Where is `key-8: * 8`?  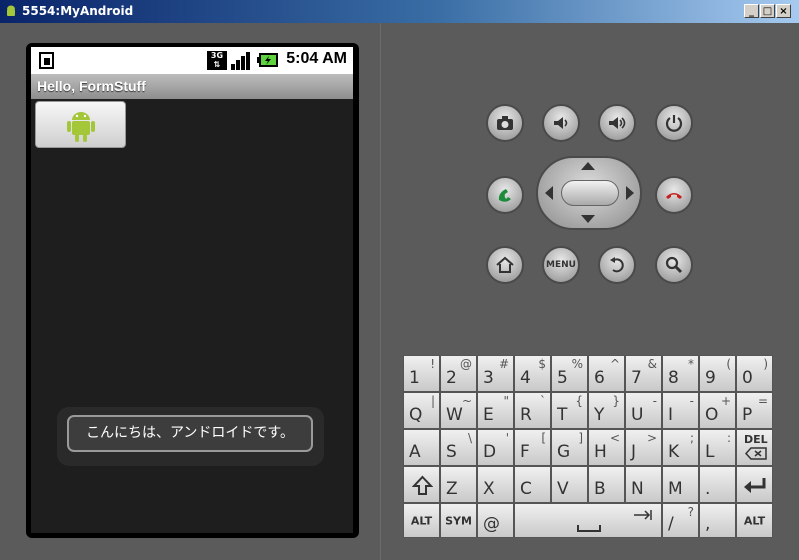
key-8: * 8 is located at coordinates (680, 373).